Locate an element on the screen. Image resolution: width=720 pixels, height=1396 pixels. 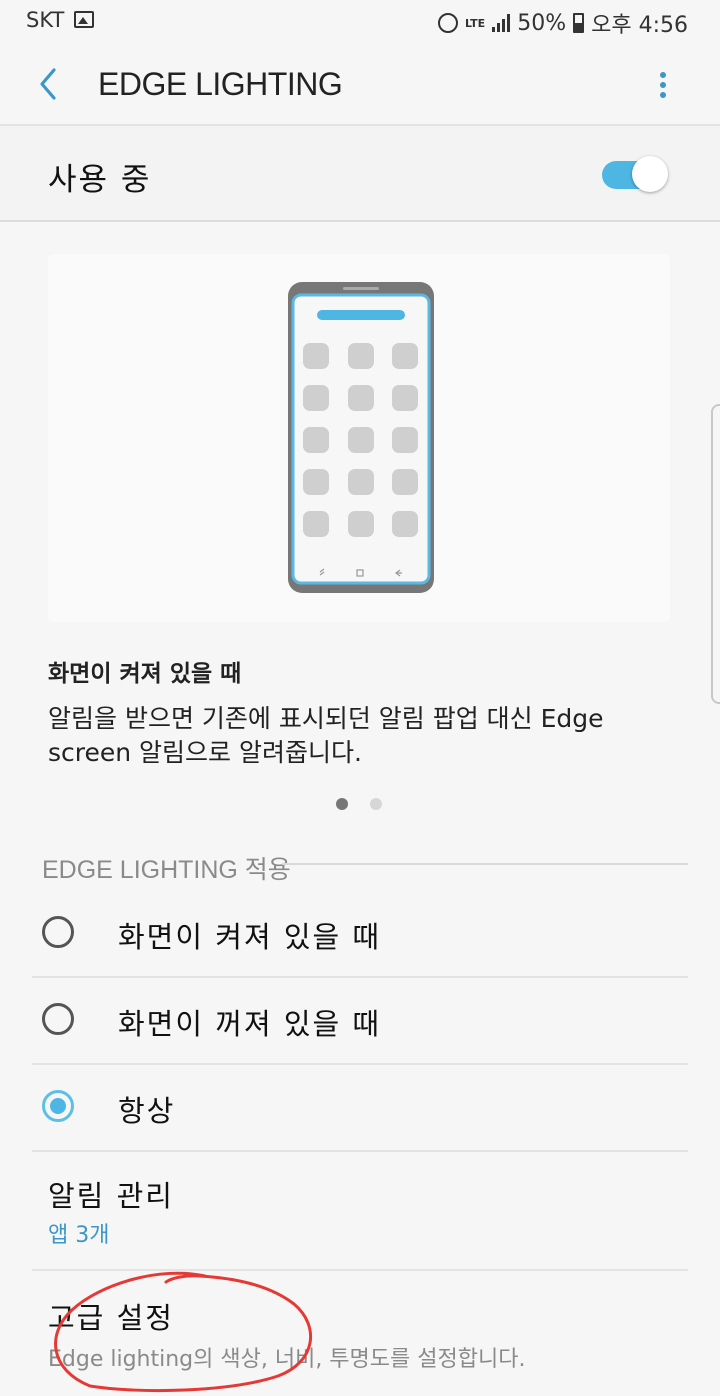
radio-label: 항상 is located at coordinates (147, 1111).